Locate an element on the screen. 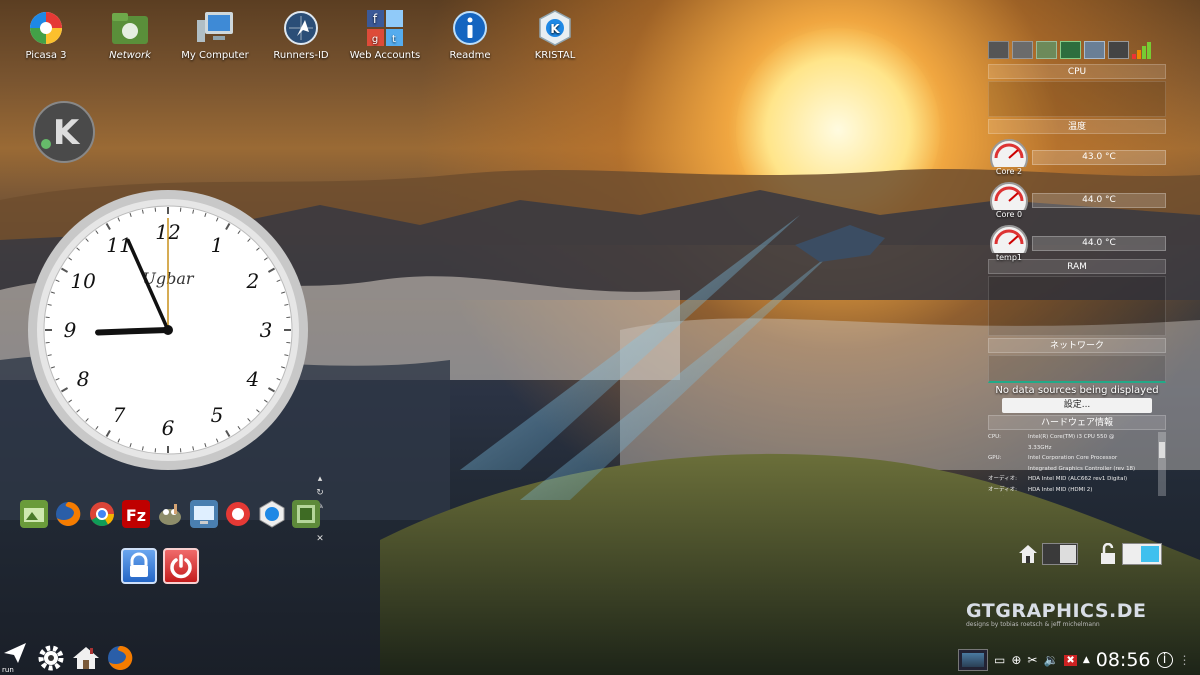 Image resolution: width=1200 pixels, height=675 pixels. desktop-icon-readme: Readme is located at coordinates (470, 34).